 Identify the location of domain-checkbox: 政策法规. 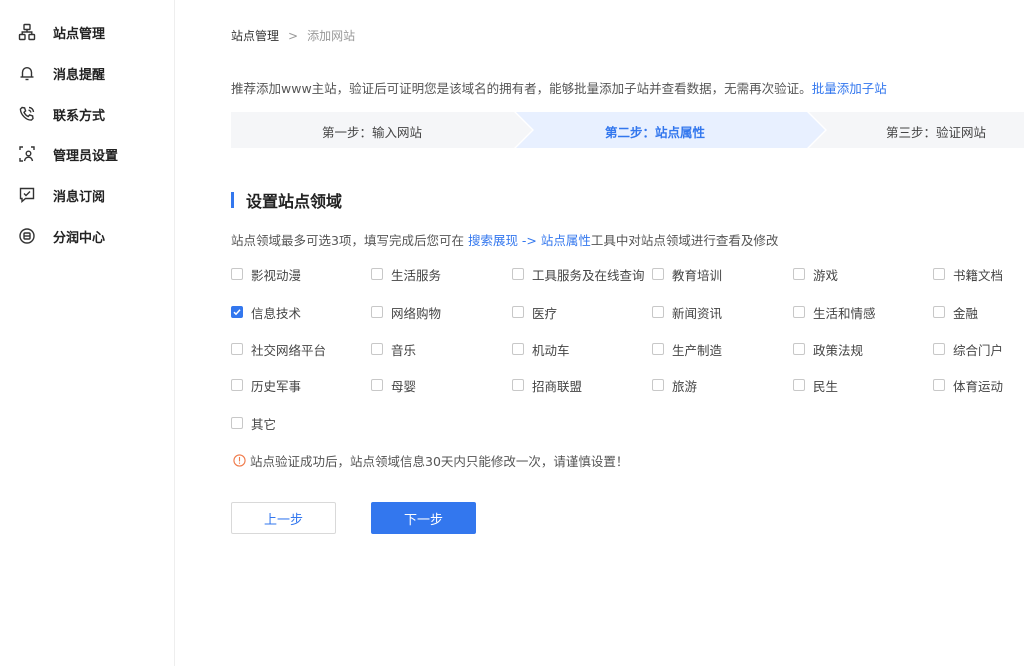
(828, 349).